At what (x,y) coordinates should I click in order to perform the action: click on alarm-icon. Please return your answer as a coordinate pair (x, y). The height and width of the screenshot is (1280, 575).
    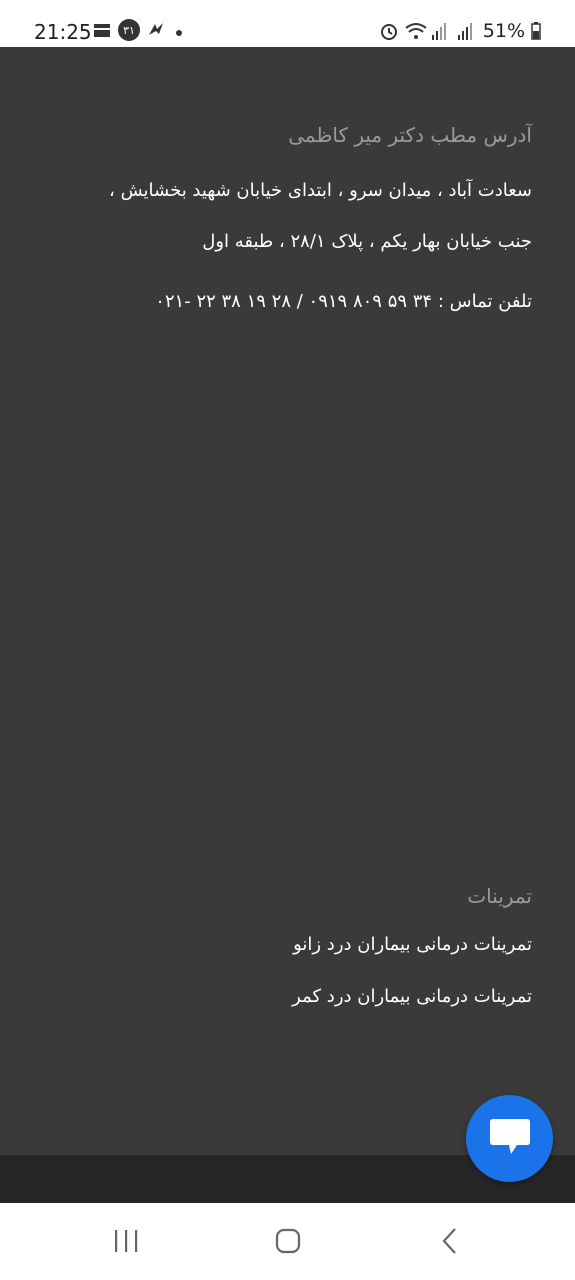
    Looking at the image, I should click on (389, 31).